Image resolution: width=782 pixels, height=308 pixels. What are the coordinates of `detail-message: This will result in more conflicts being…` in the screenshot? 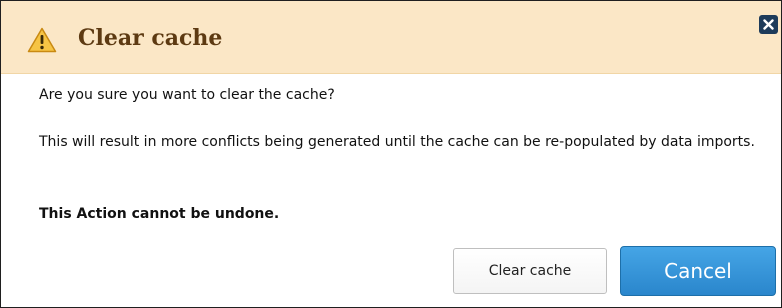 It's located at (397, 142).